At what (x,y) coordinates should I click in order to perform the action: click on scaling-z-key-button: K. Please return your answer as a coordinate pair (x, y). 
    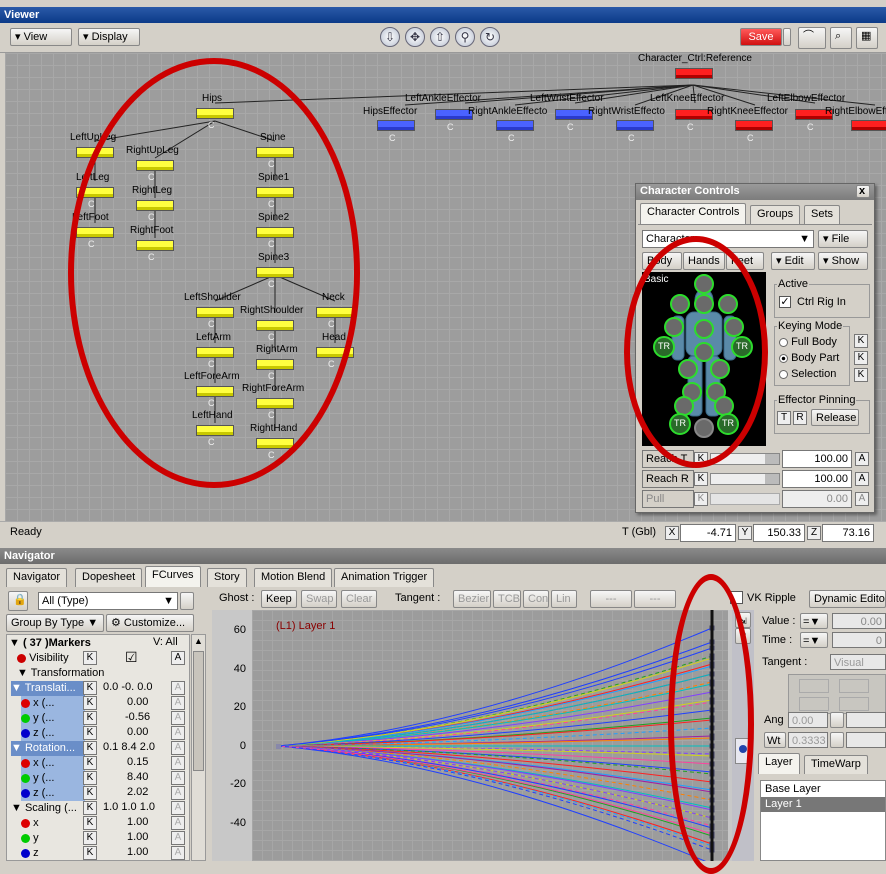
    Looking at the image, I should click on (90, 853).